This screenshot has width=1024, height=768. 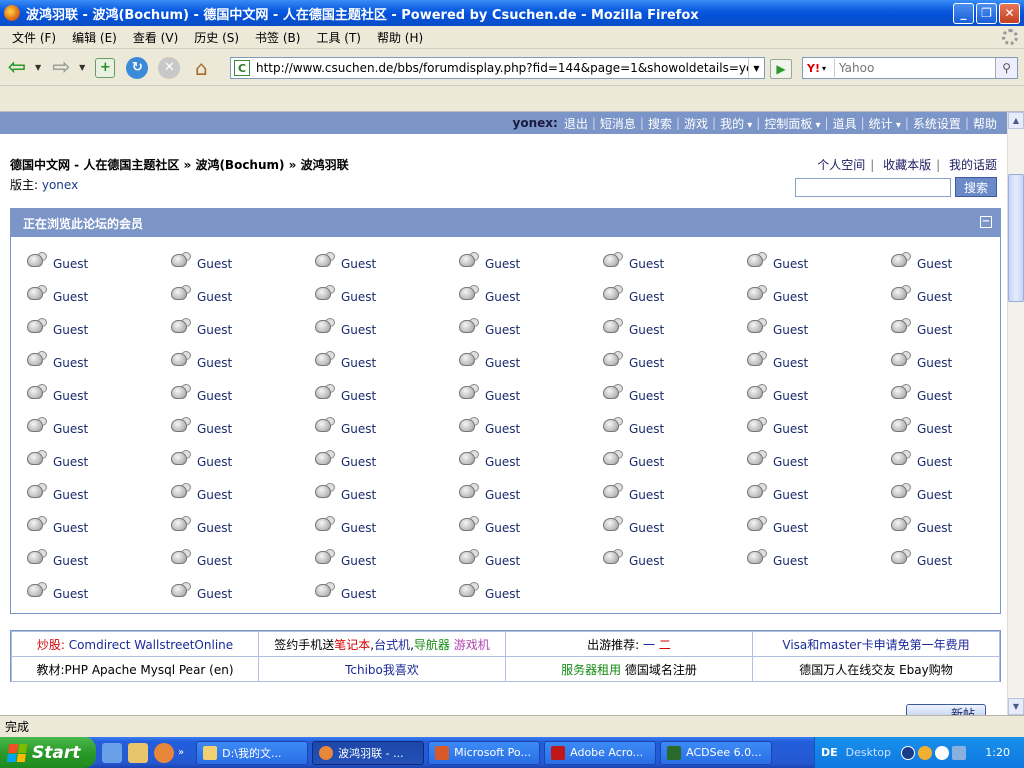 I want to click on folder-quicklaunch-icon, so click(x=138, y=752).